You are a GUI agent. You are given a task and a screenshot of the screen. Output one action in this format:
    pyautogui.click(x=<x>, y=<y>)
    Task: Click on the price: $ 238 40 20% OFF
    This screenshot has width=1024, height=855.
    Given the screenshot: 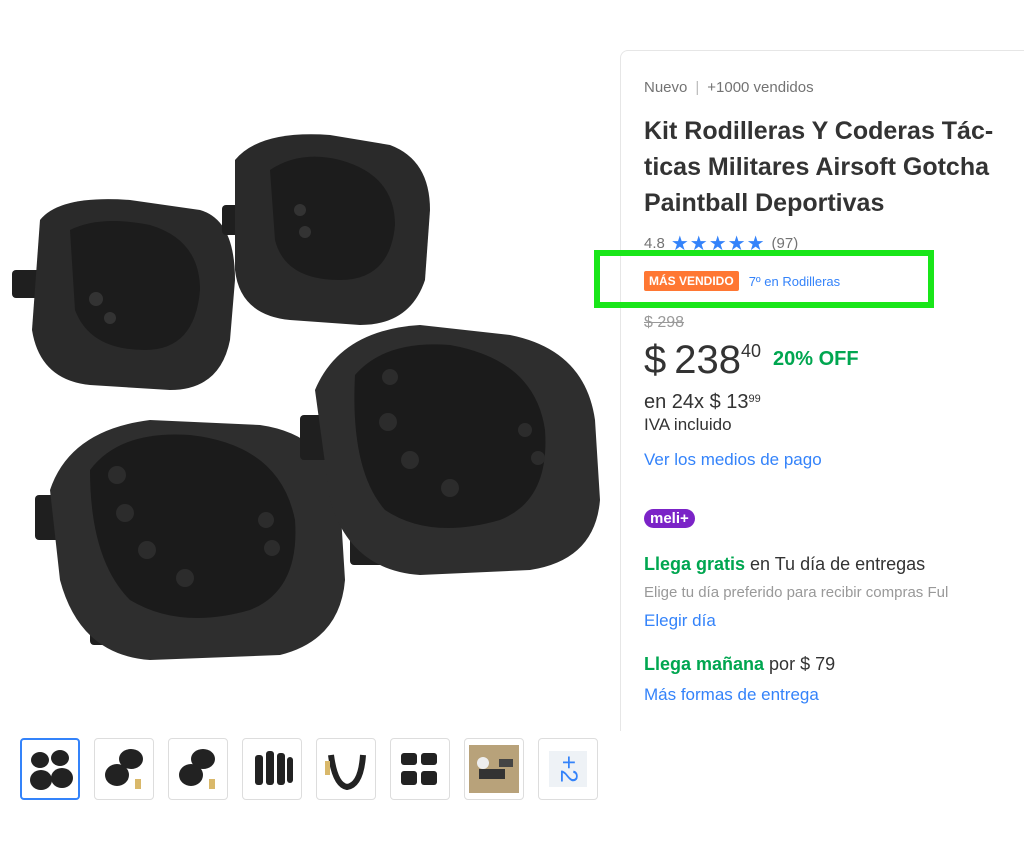 What is the action you would take?
    pyautogui.click(x=751, y=360)
    